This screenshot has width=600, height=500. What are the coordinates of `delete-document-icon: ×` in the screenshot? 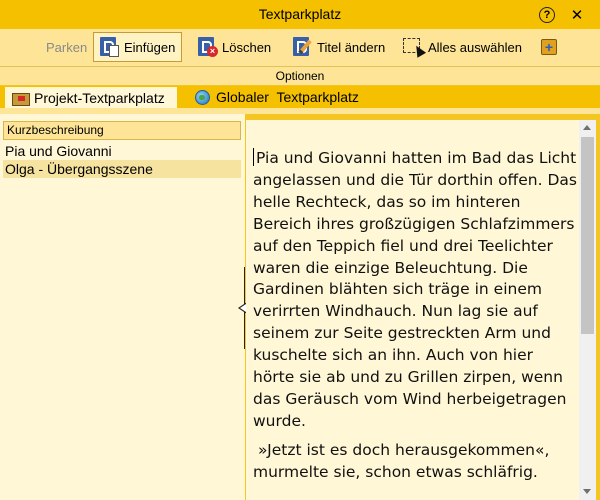 It's located at (207, 47).